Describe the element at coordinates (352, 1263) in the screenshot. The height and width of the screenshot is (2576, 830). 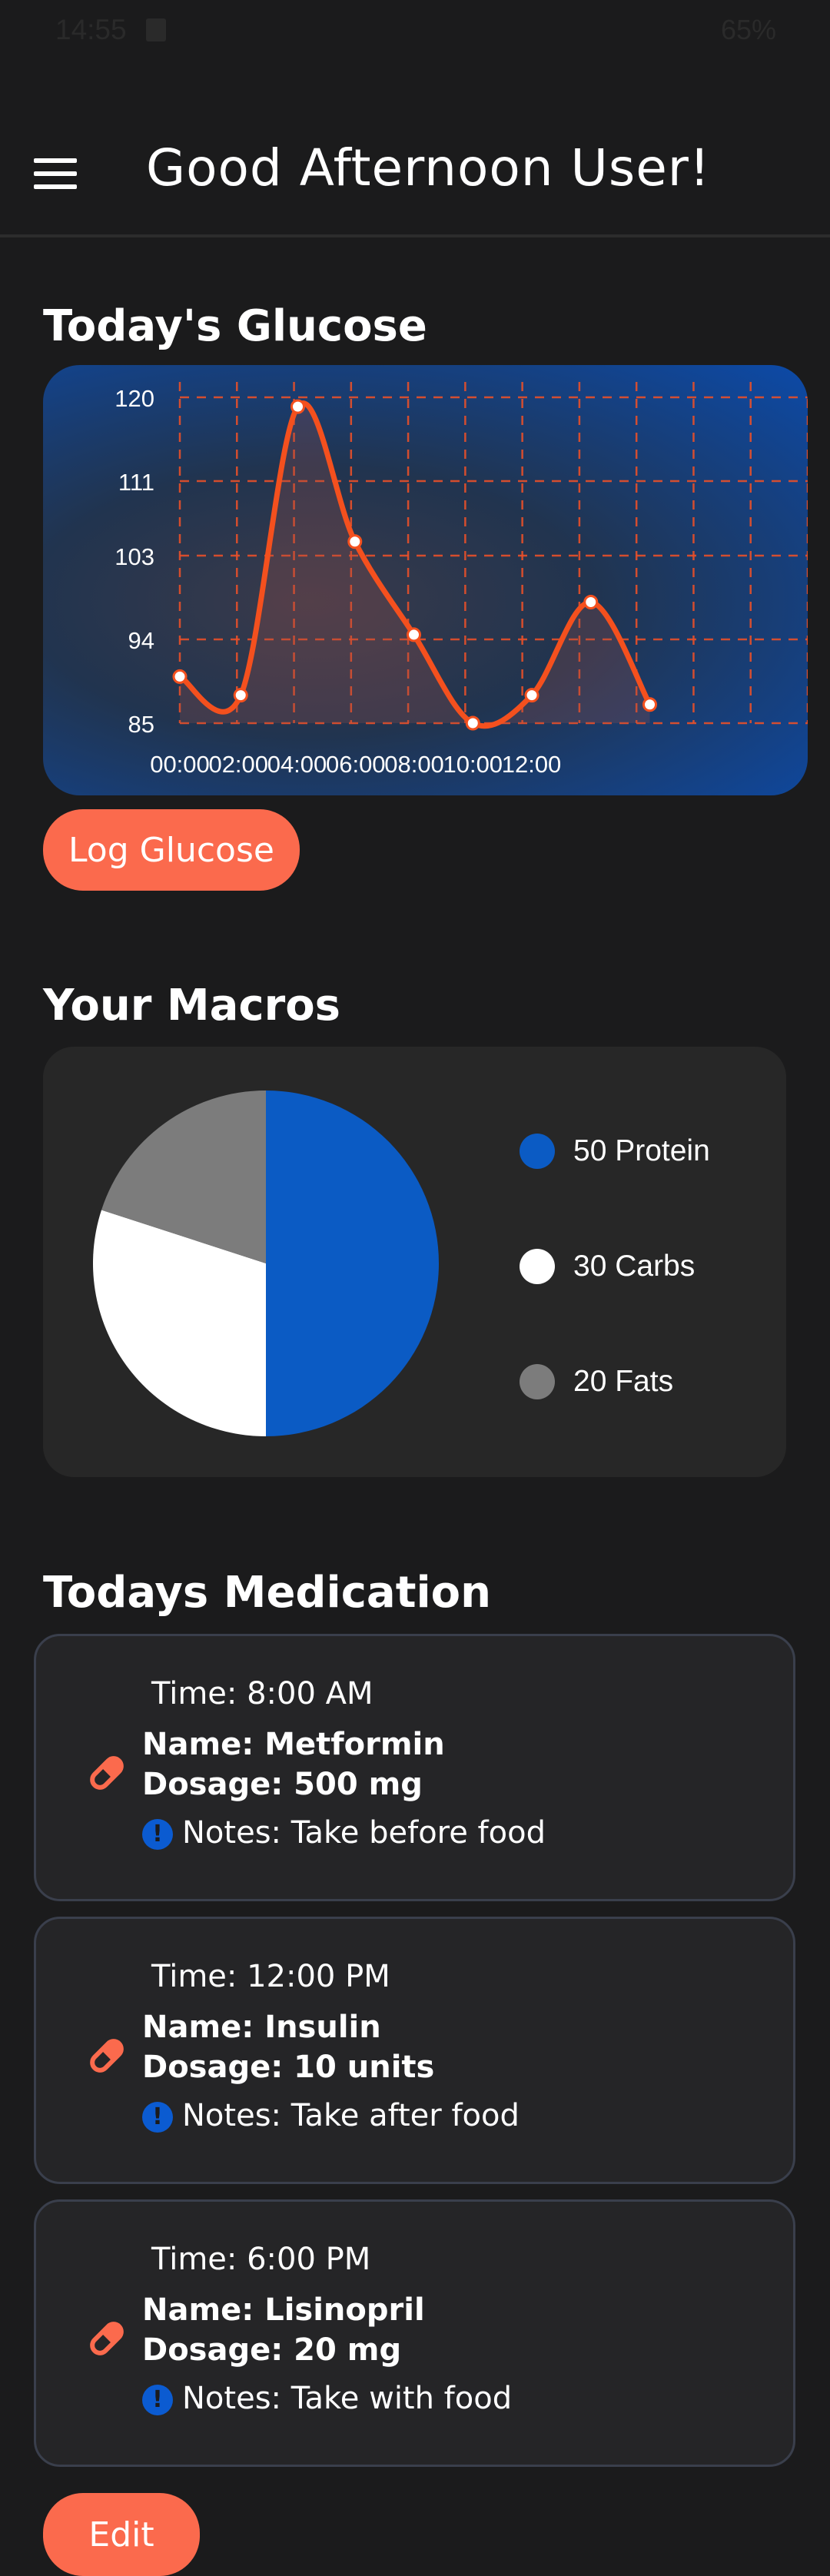
I see `pie-slice` at that location.